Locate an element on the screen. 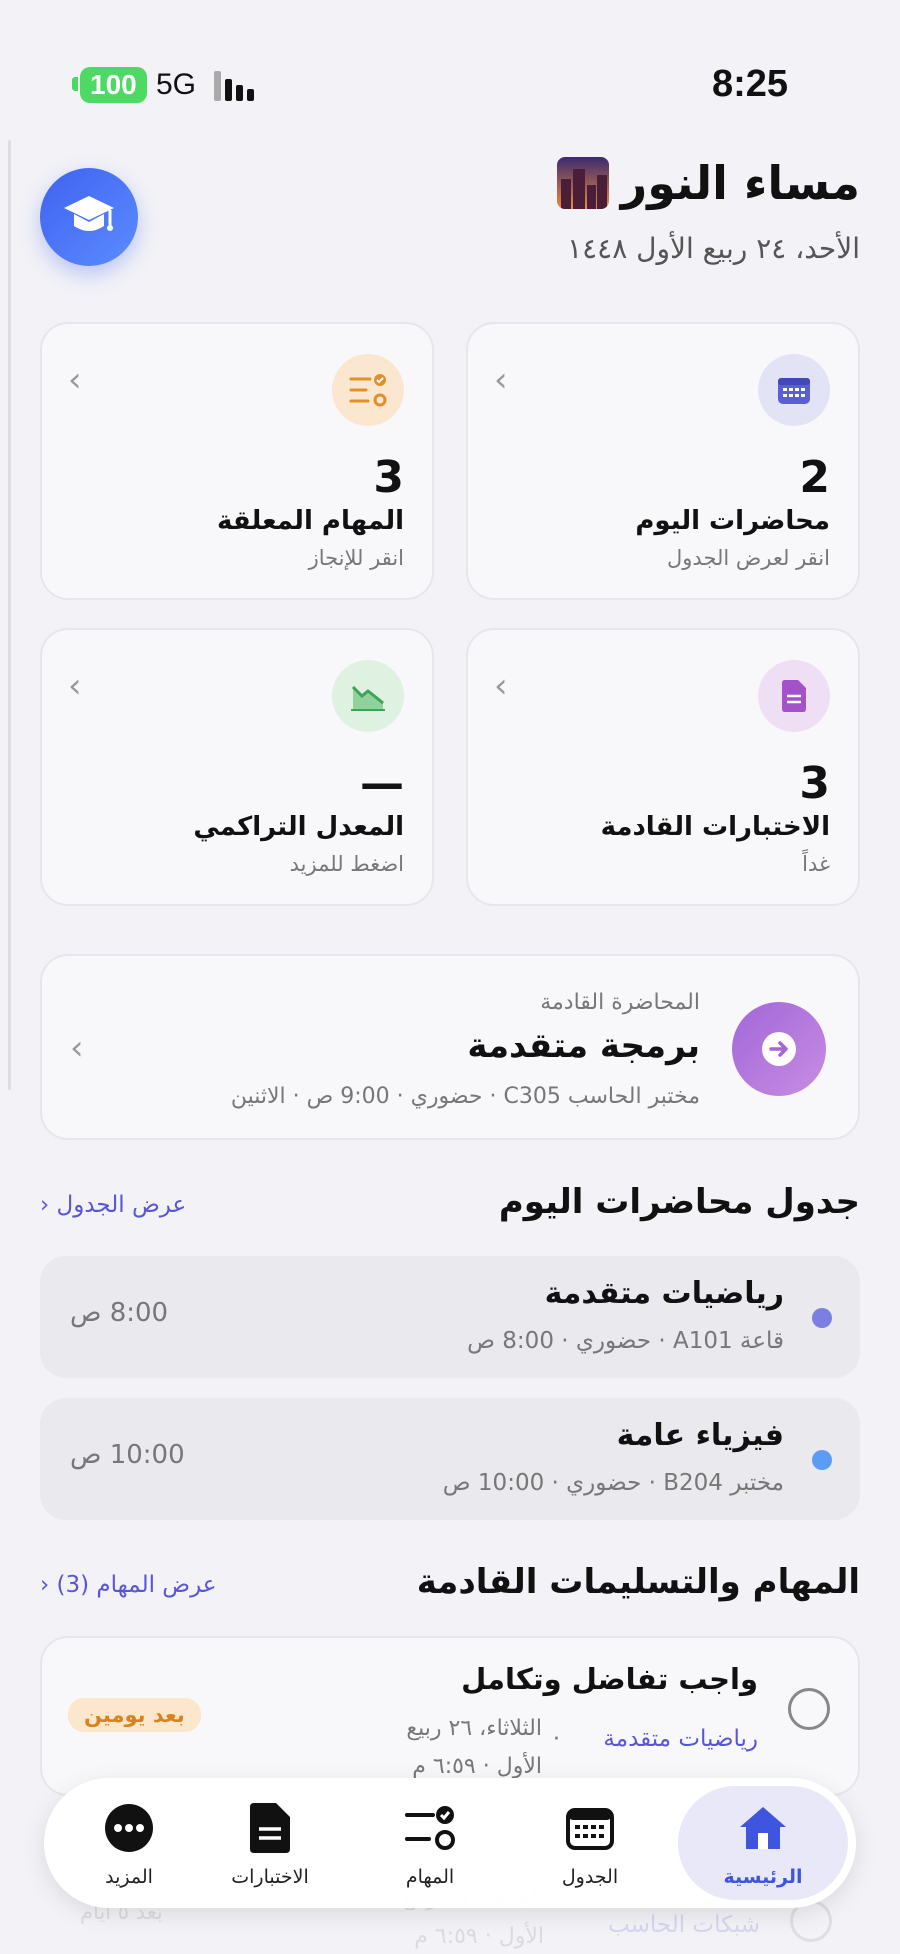 Image resolution: width=900 pixels, height=1954 pixels. battery-indicator: 100 is located at coordinates (113, 85).